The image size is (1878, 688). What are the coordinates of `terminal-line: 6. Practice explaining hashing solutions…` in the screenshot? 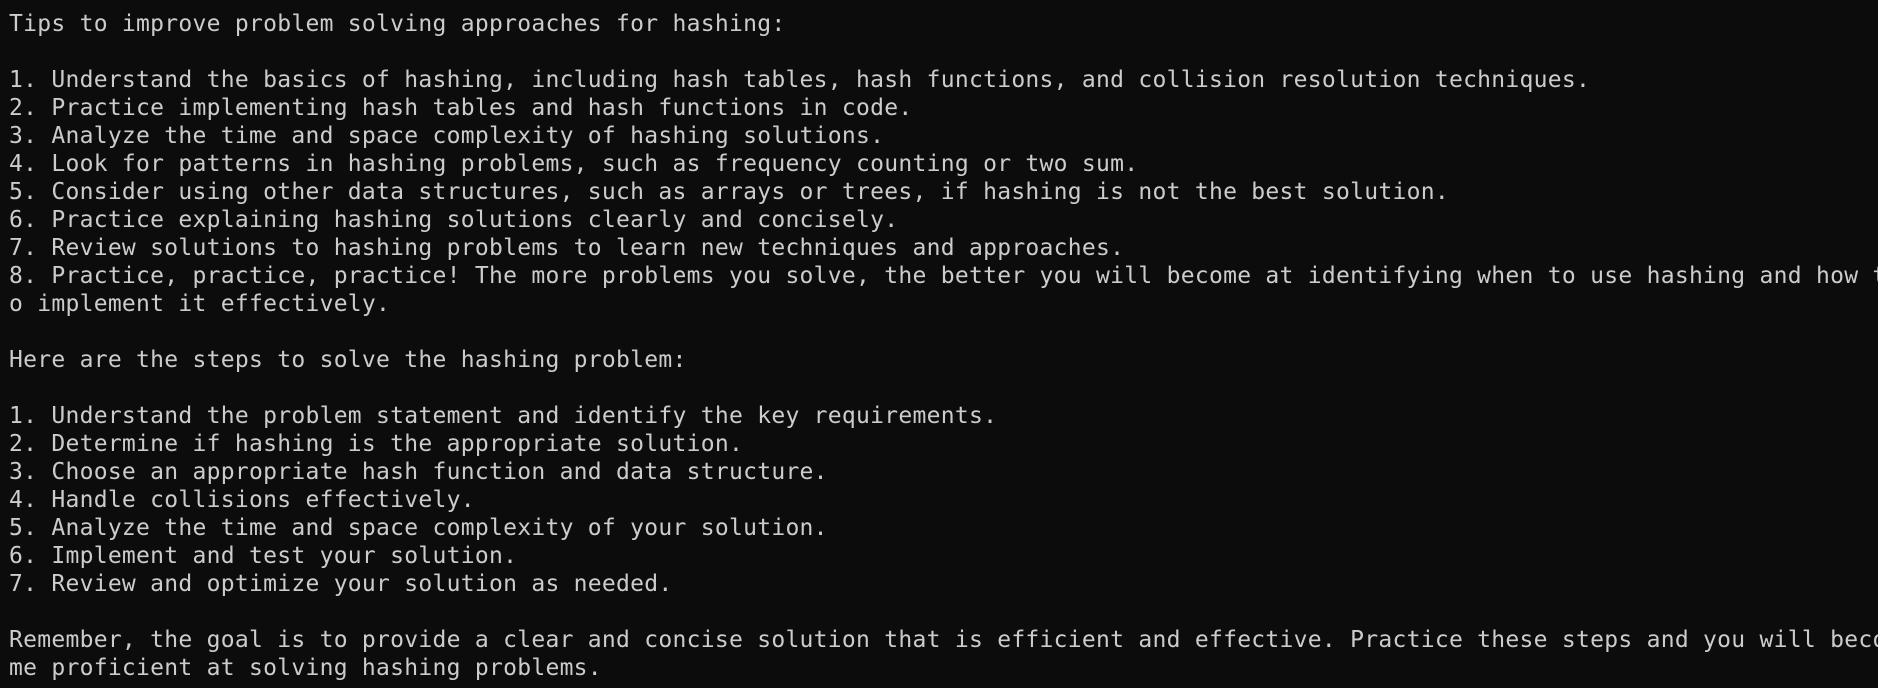 It's located at (454, 220).